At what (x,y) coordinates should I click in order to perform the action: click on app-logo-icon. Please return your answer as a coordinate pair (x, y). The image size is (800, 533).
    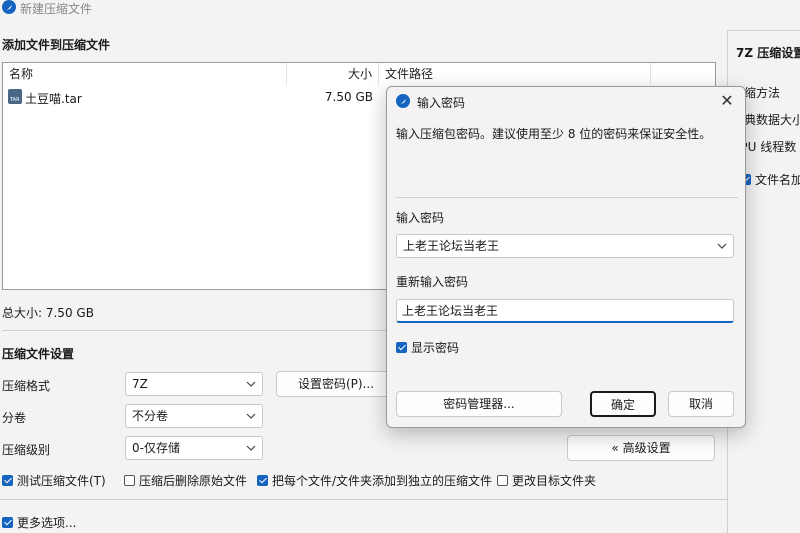
    Looking at the image, I should click on (9, 7).